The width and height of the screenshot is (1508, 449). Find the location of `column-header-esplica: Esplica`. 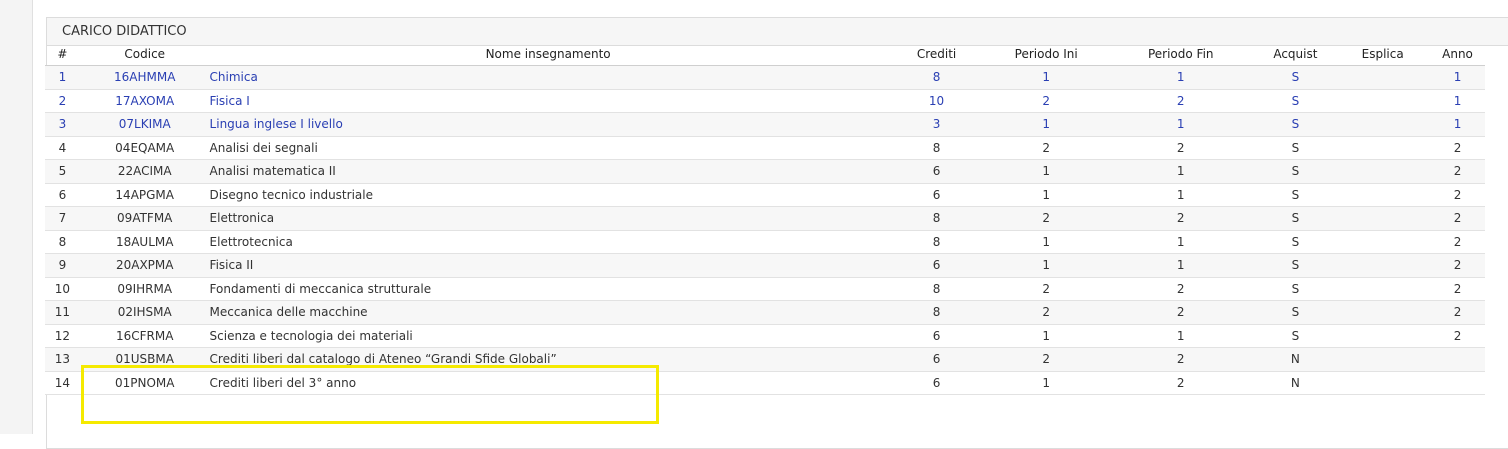

column-header-esplica: Esplica is located at coordinates (1383, 54).